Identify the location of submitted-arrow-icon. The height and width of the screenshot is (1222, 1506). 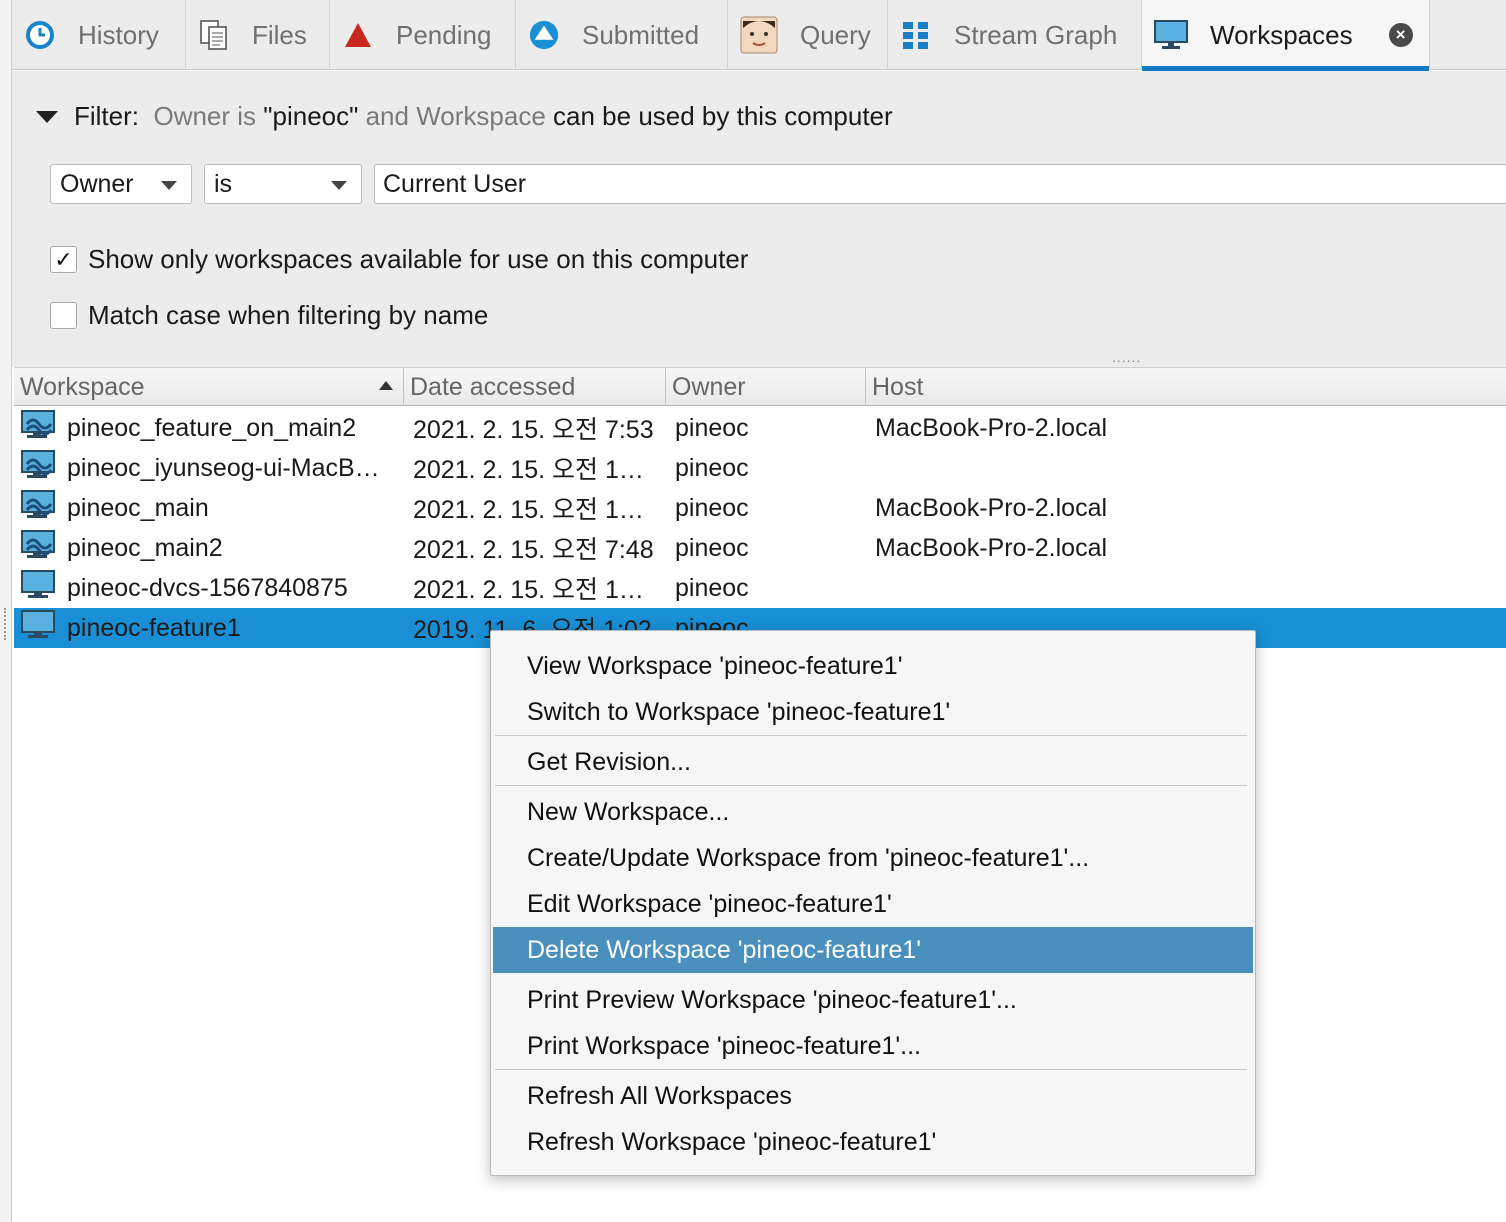
(544, 35).